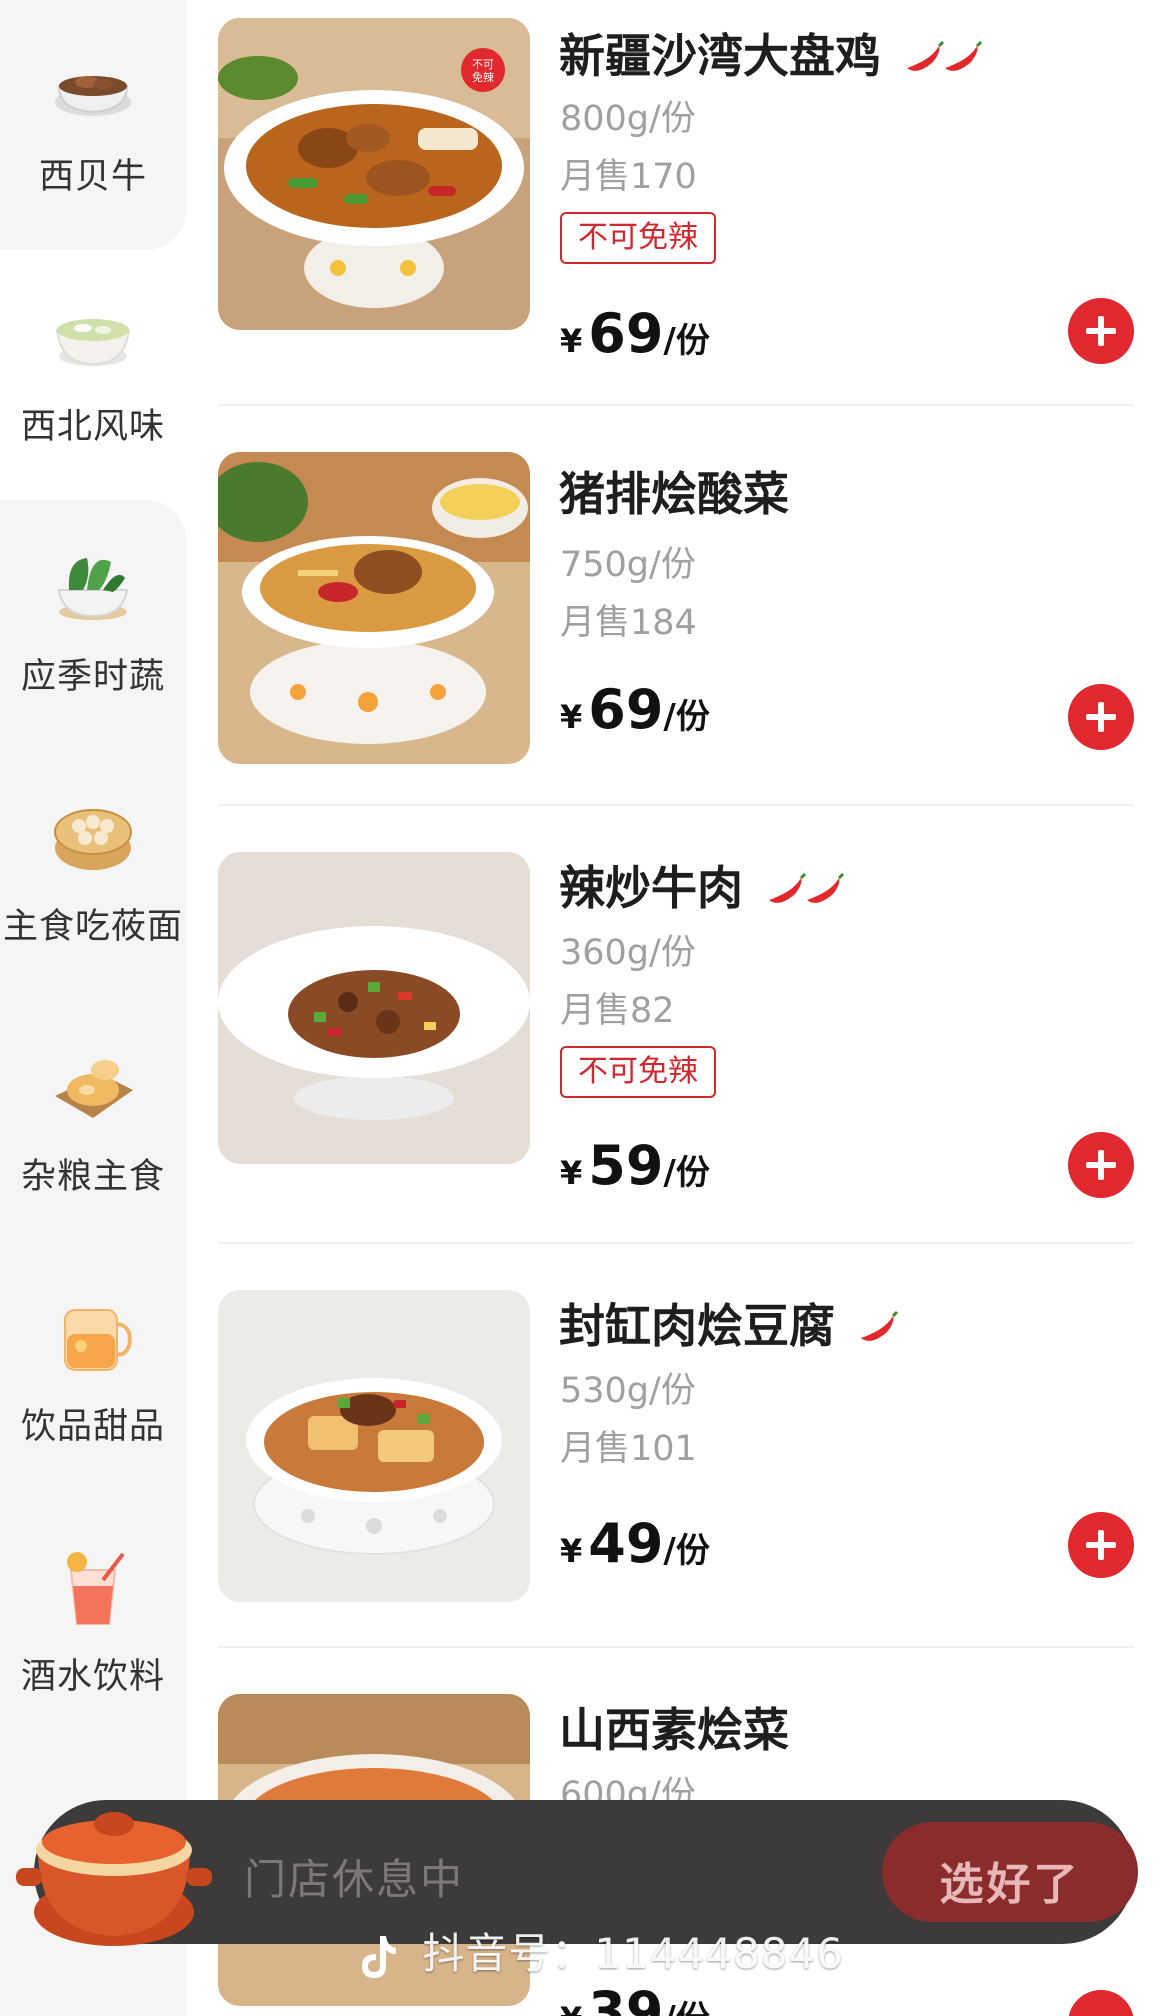  Describe the element at coordinates (483, 64) in the screenshot. I see `spicy-badge-line1: 不可` at that location.